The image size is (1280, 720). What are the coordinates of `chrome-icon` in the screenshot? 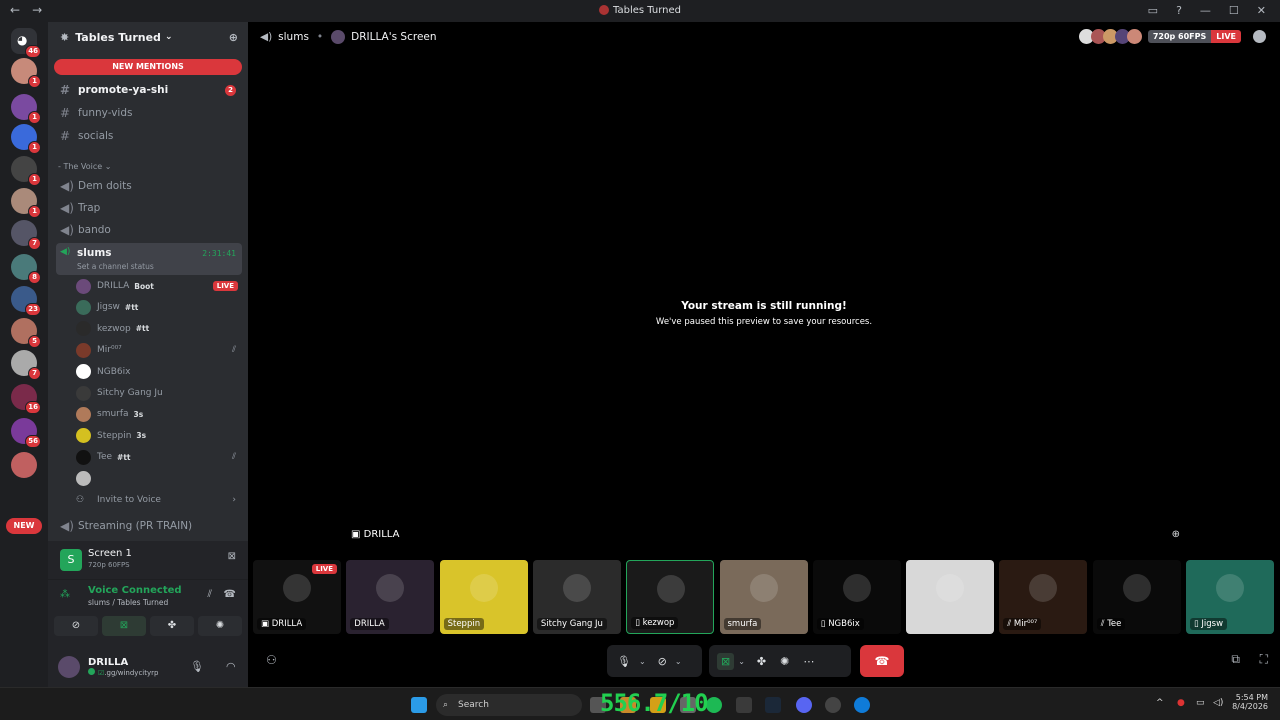 It's located at (833, 705).